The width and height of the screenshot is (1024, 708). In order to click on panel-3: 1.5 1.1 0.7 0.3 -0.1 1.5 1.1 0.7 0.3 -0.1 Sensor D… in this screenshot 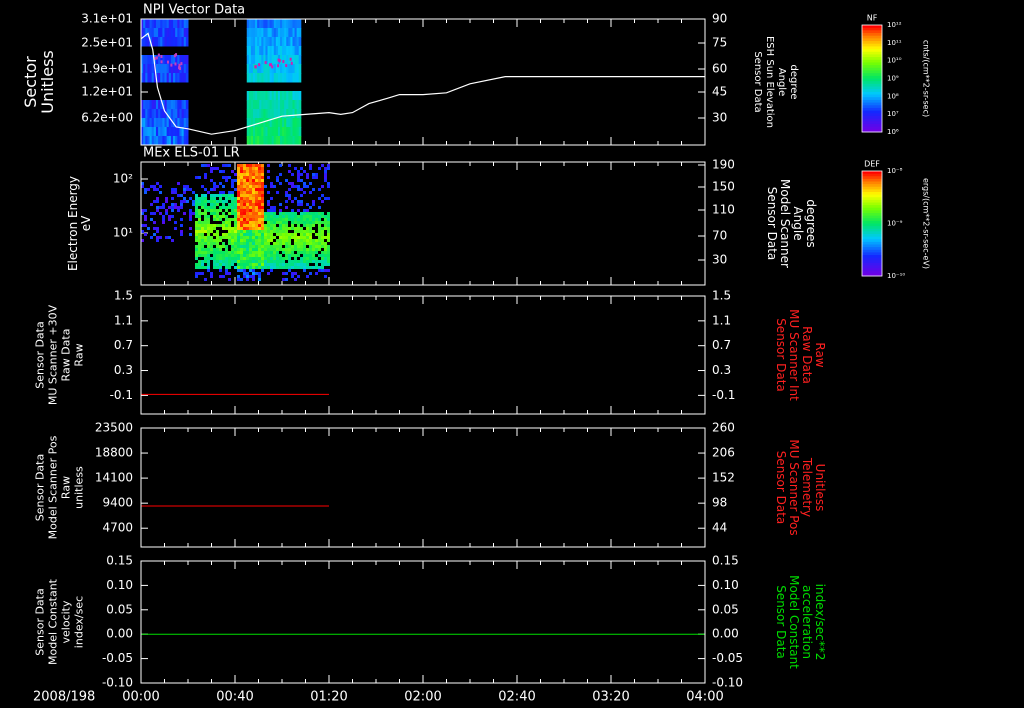, I will do `click(430, 351)`.